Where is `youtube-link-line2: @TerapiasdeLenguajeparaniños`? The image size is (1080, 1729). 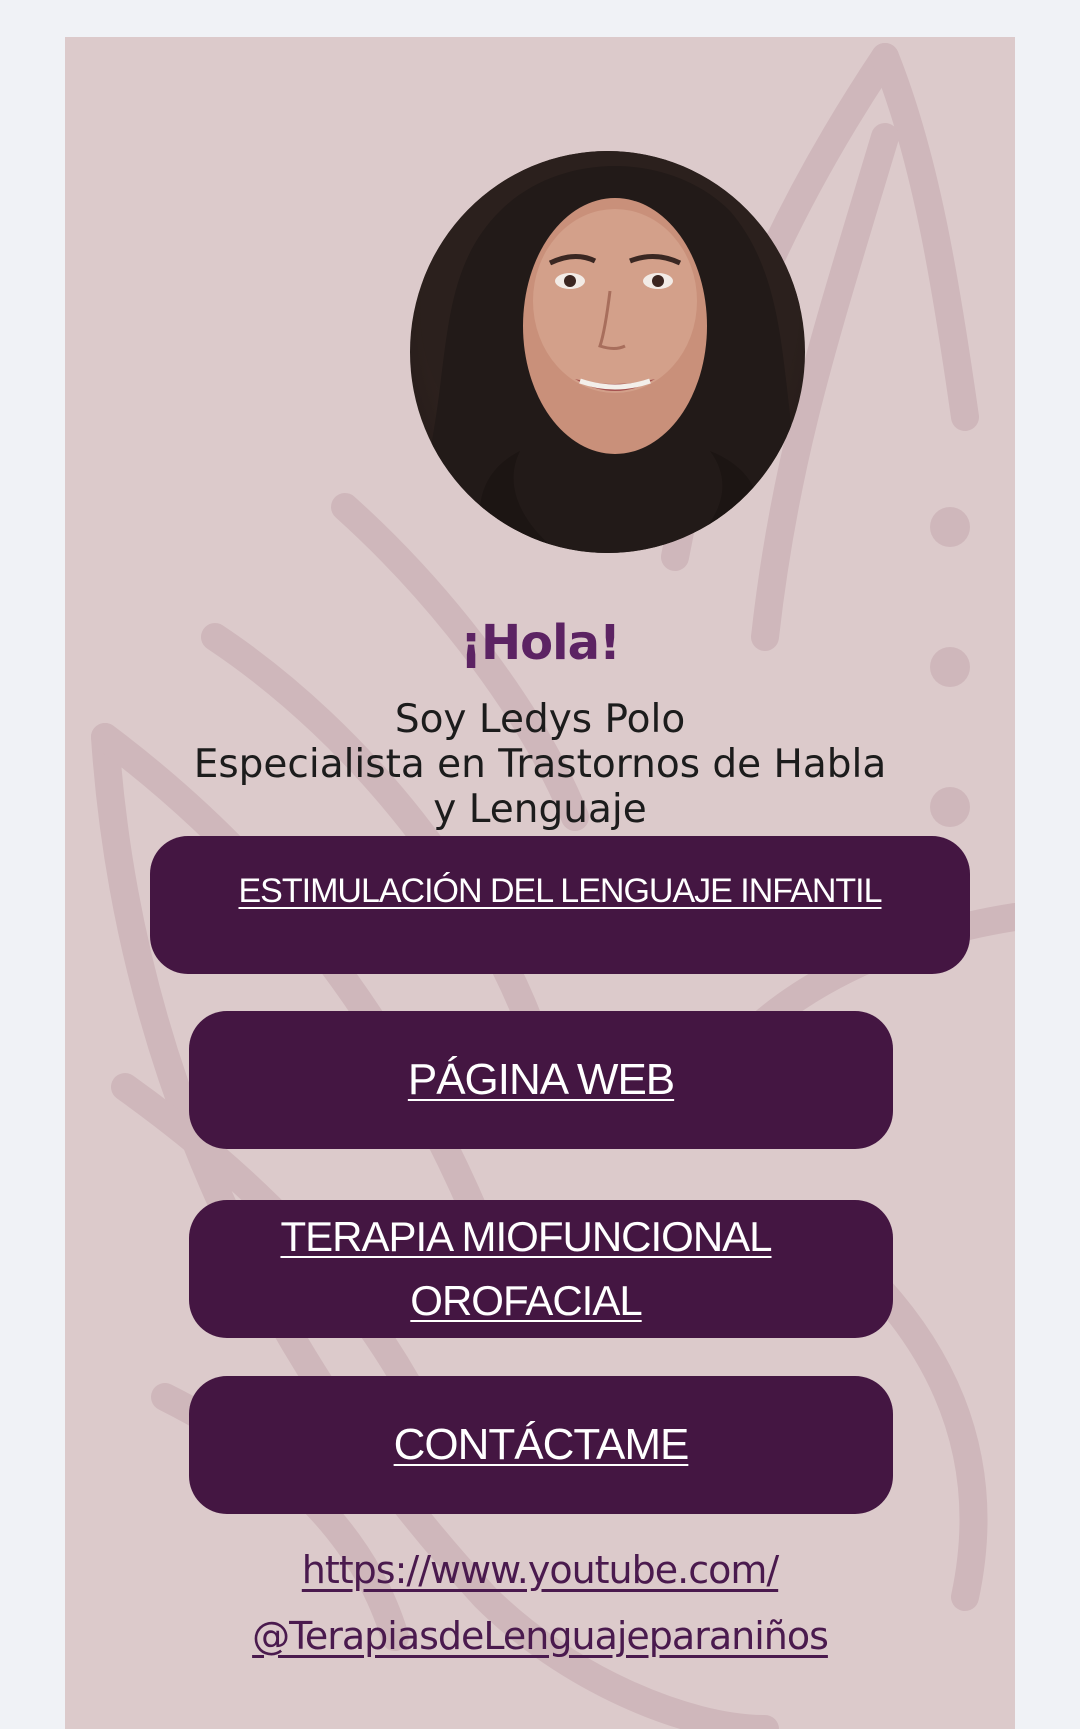
youtube-link-line2: @TerapiasdeLenguajeparaniños is located at coordinates (540, 1636).